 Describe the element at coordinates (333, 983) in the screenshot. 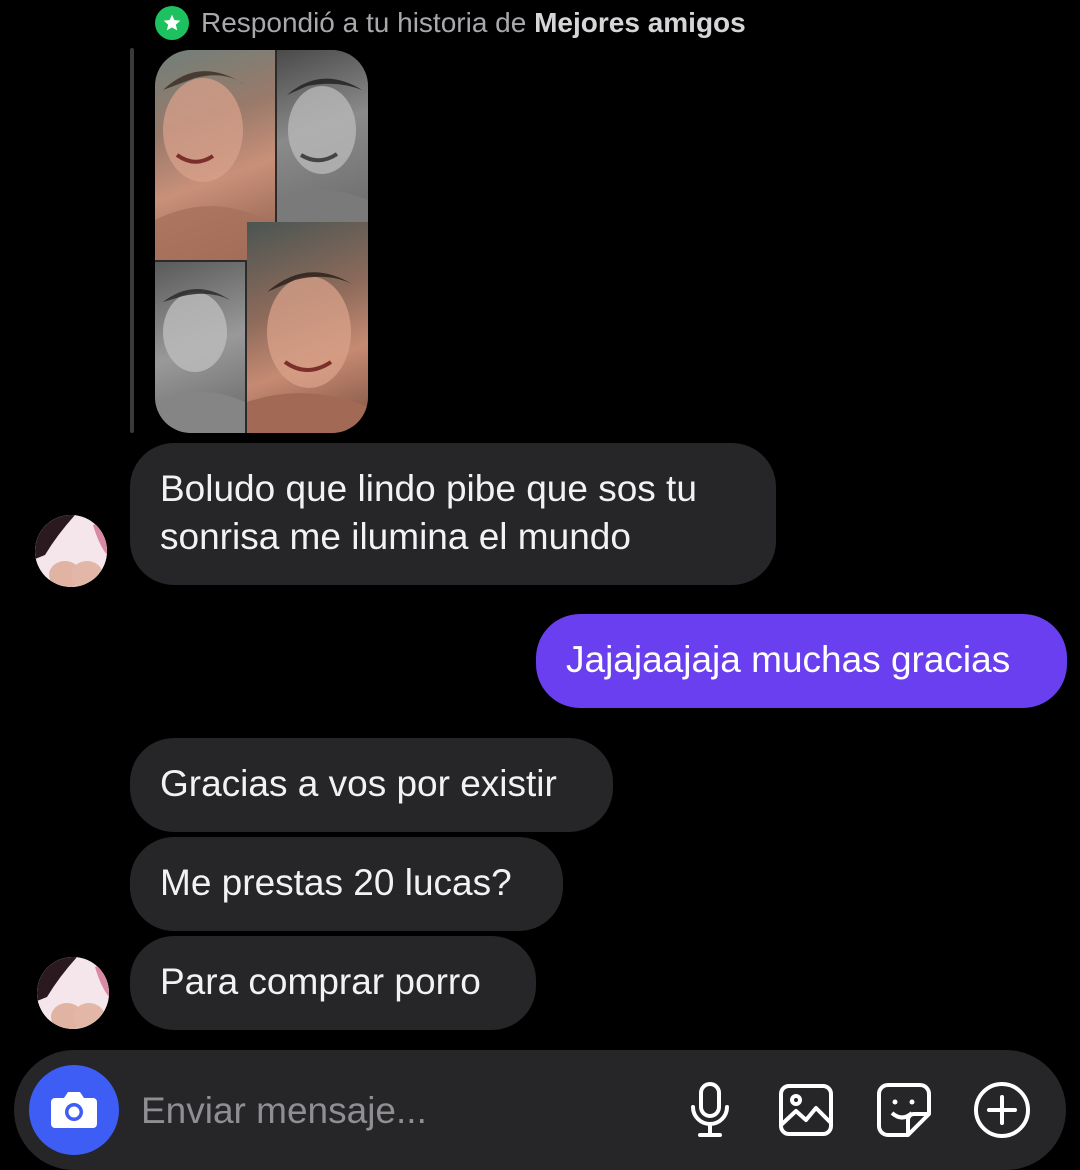

I see `message-incoming: Para comprar porro` at that location.